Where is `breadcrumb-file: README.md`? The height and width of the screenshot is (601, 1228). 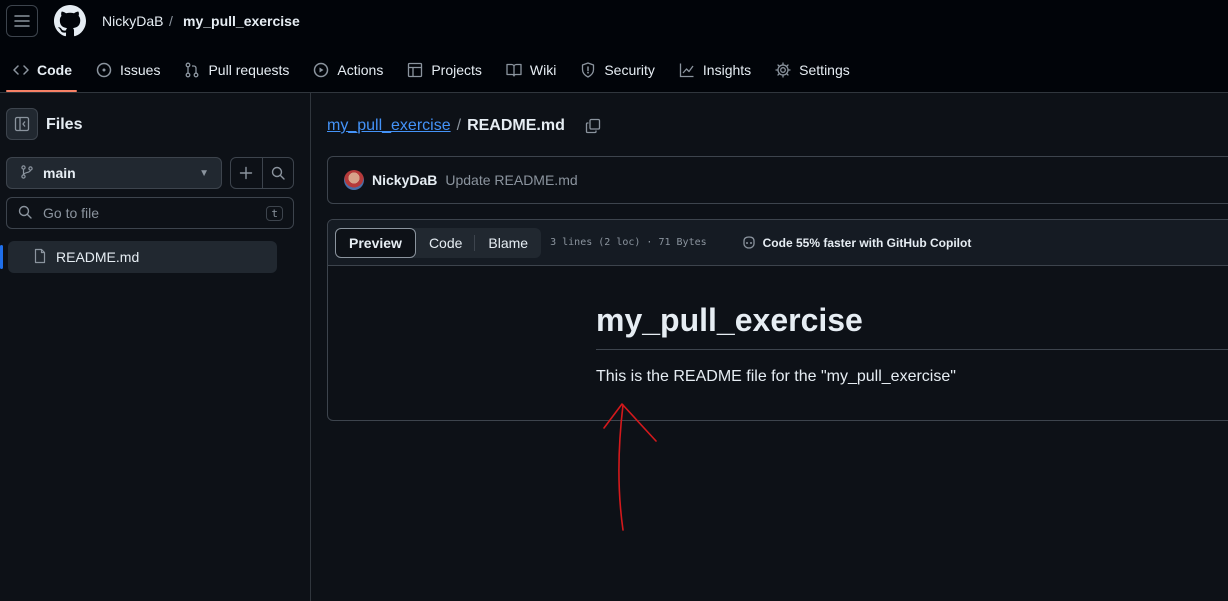 breadcrumb-file: README.md is located at coordinates (516, 125).